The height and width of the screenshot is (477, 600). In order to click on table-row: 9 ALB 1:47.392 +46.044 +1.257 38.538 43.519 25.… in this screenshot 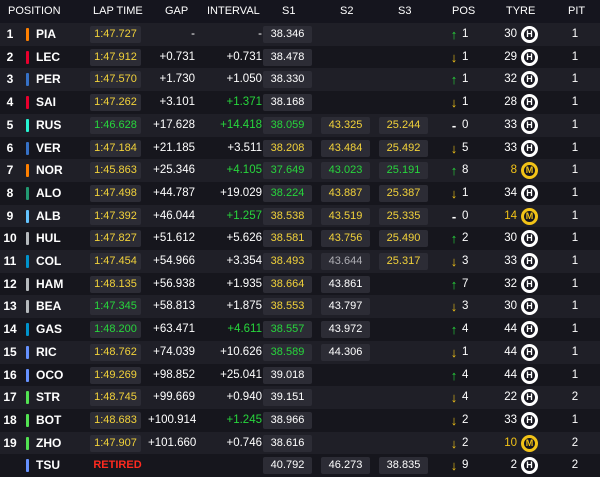, I will do `click(300, 216)`.